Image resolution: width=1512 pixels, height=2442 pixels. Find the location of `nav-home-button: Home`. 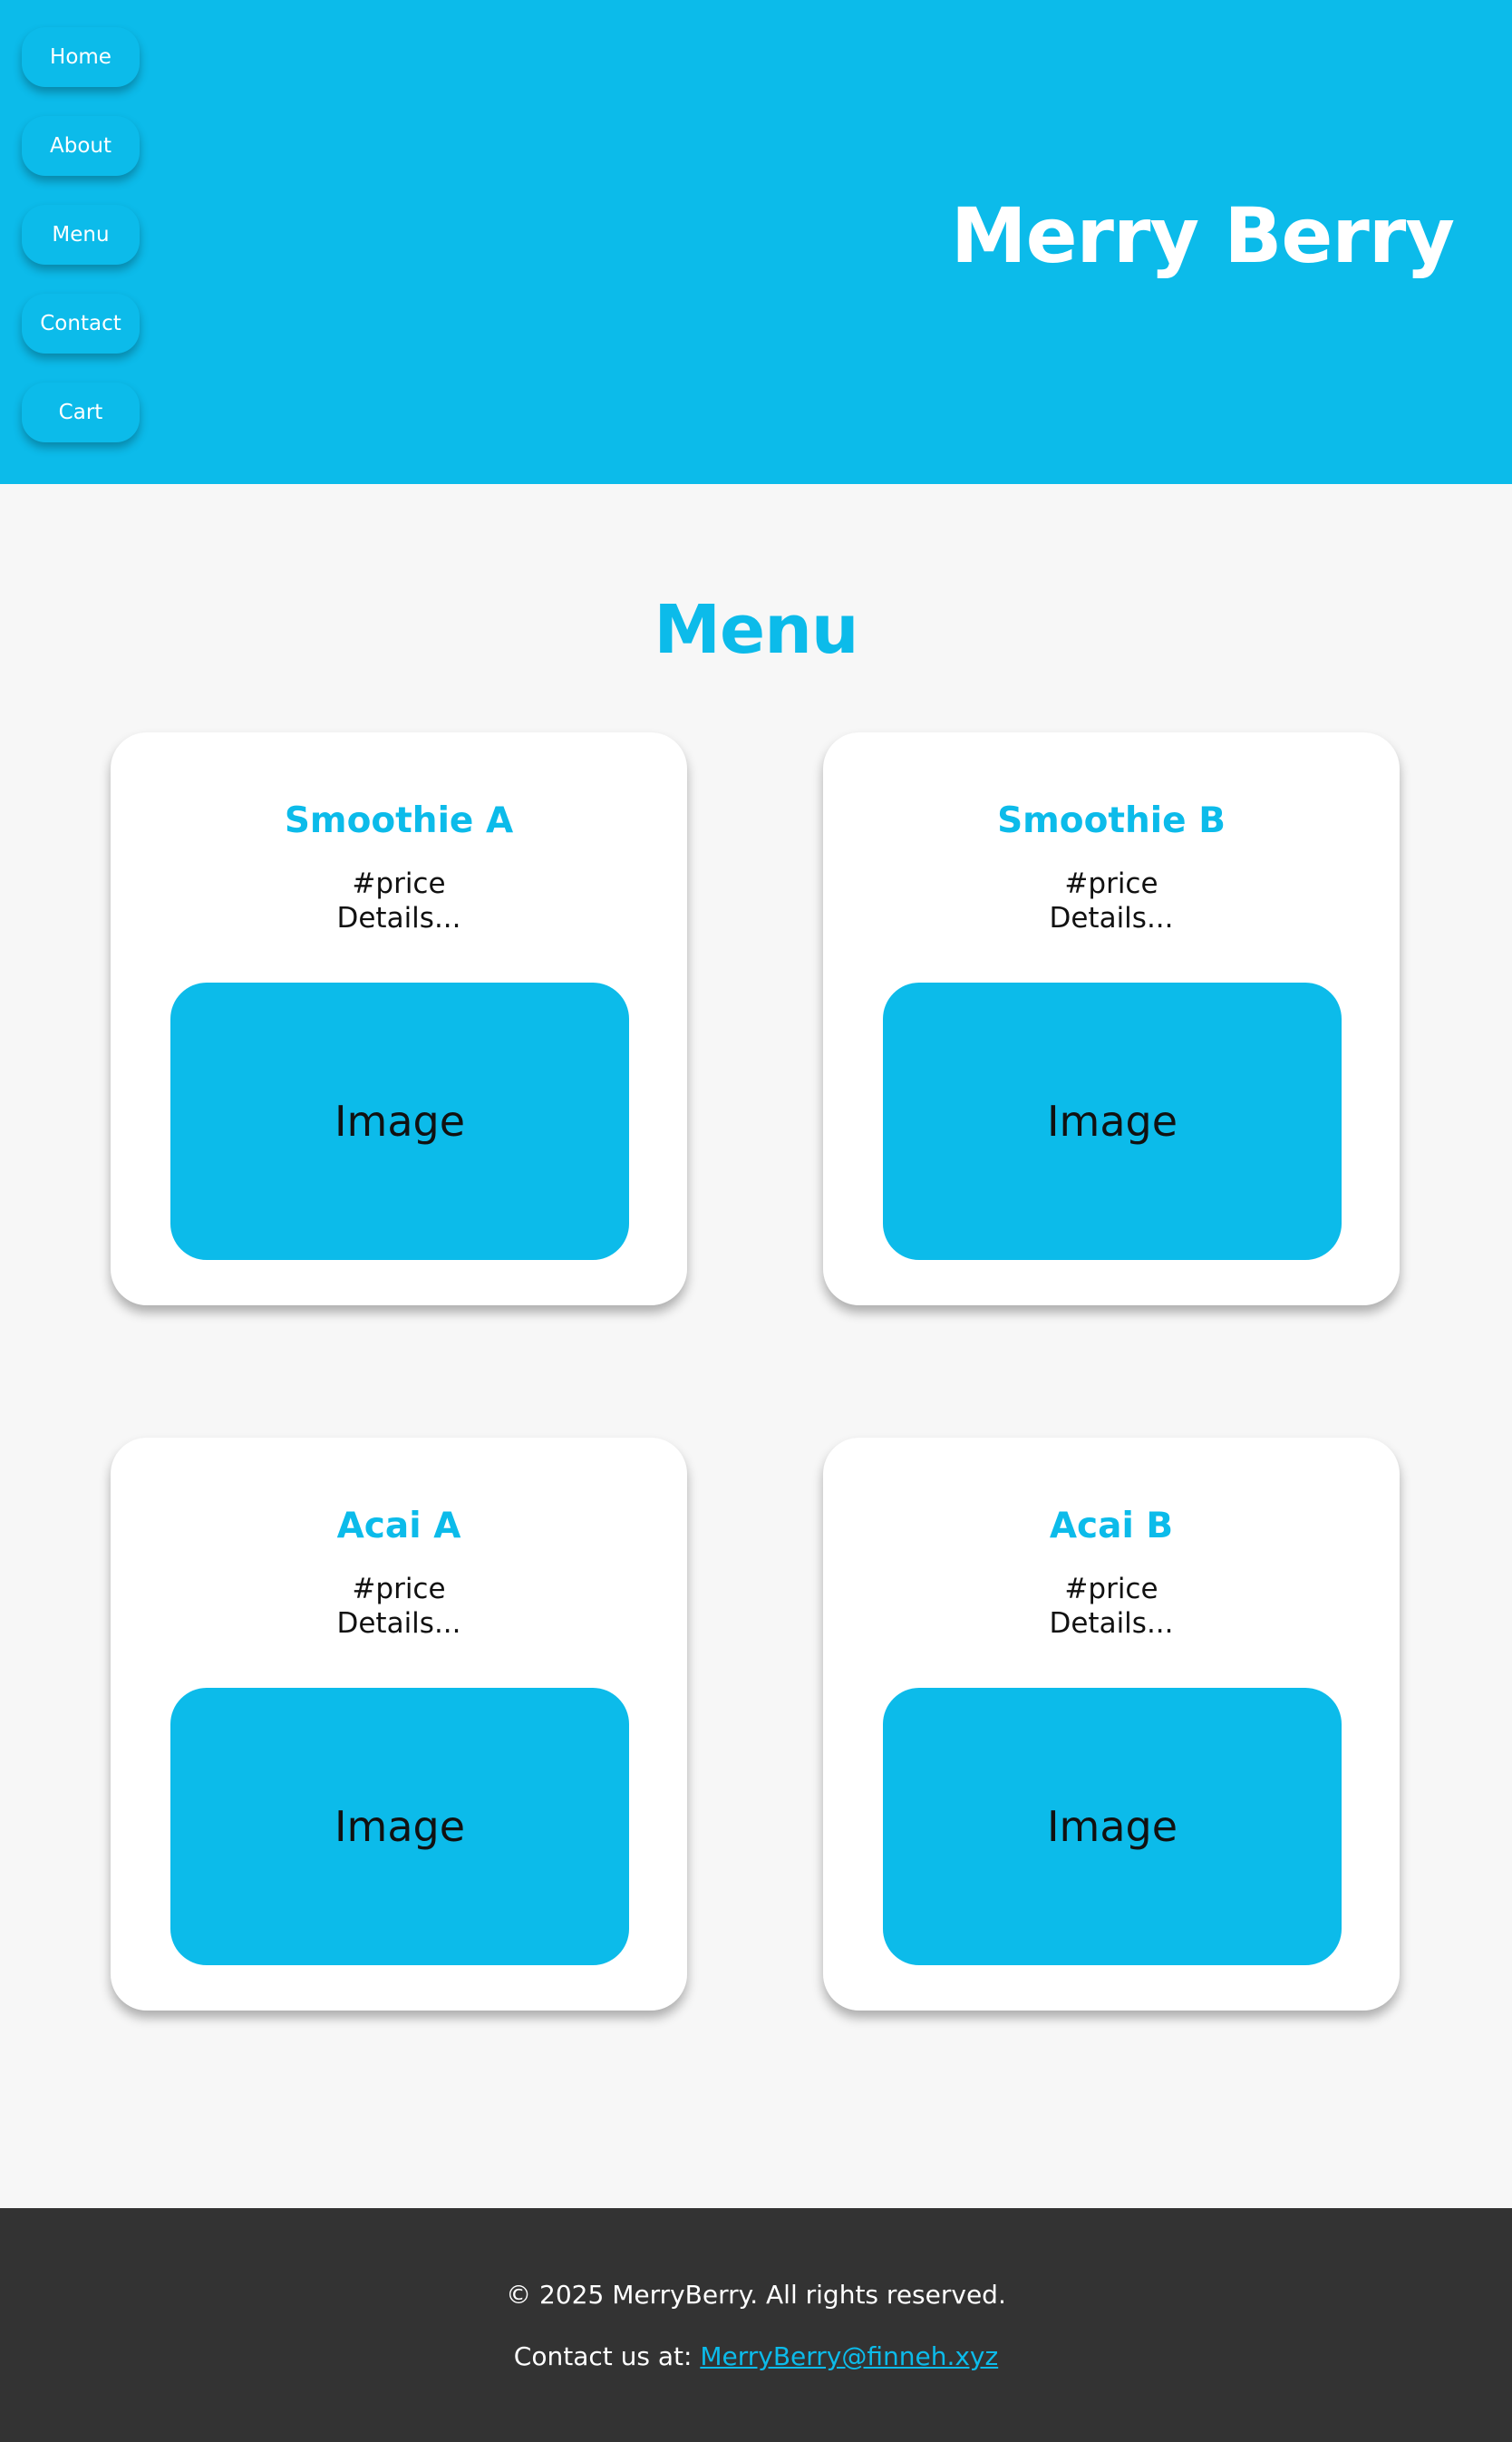

nav-home-button: Home is located at coordinates (81, 57).